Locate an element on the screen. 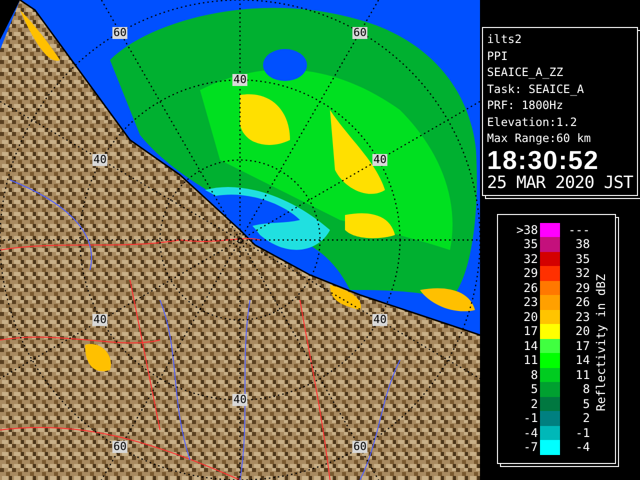 Image resolution: width=640 pixels, height=480 pixels. legend-high-value: 26 is located at coordinates (582, 302).